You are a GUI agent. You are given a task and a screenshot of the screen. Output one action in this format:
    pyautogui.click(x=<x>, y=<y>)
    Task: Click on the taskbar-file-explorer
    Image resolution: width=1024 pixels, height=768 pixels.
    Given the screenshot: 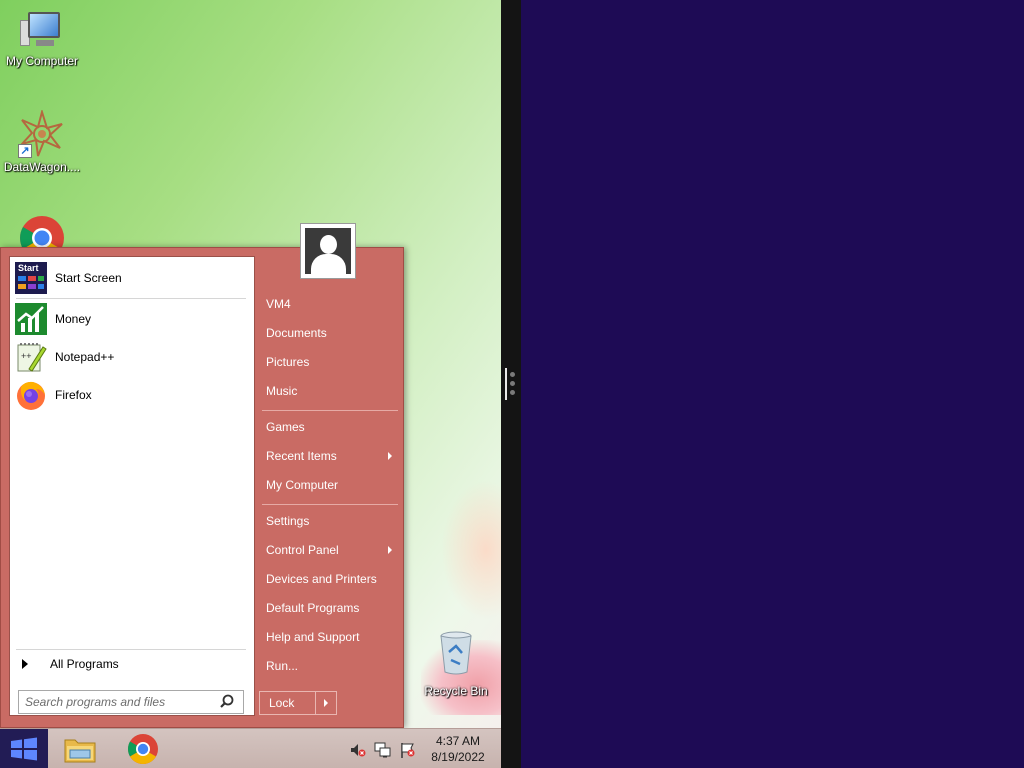 What is the action you would take?
    pyautogui.click(x=80, y=749)
    